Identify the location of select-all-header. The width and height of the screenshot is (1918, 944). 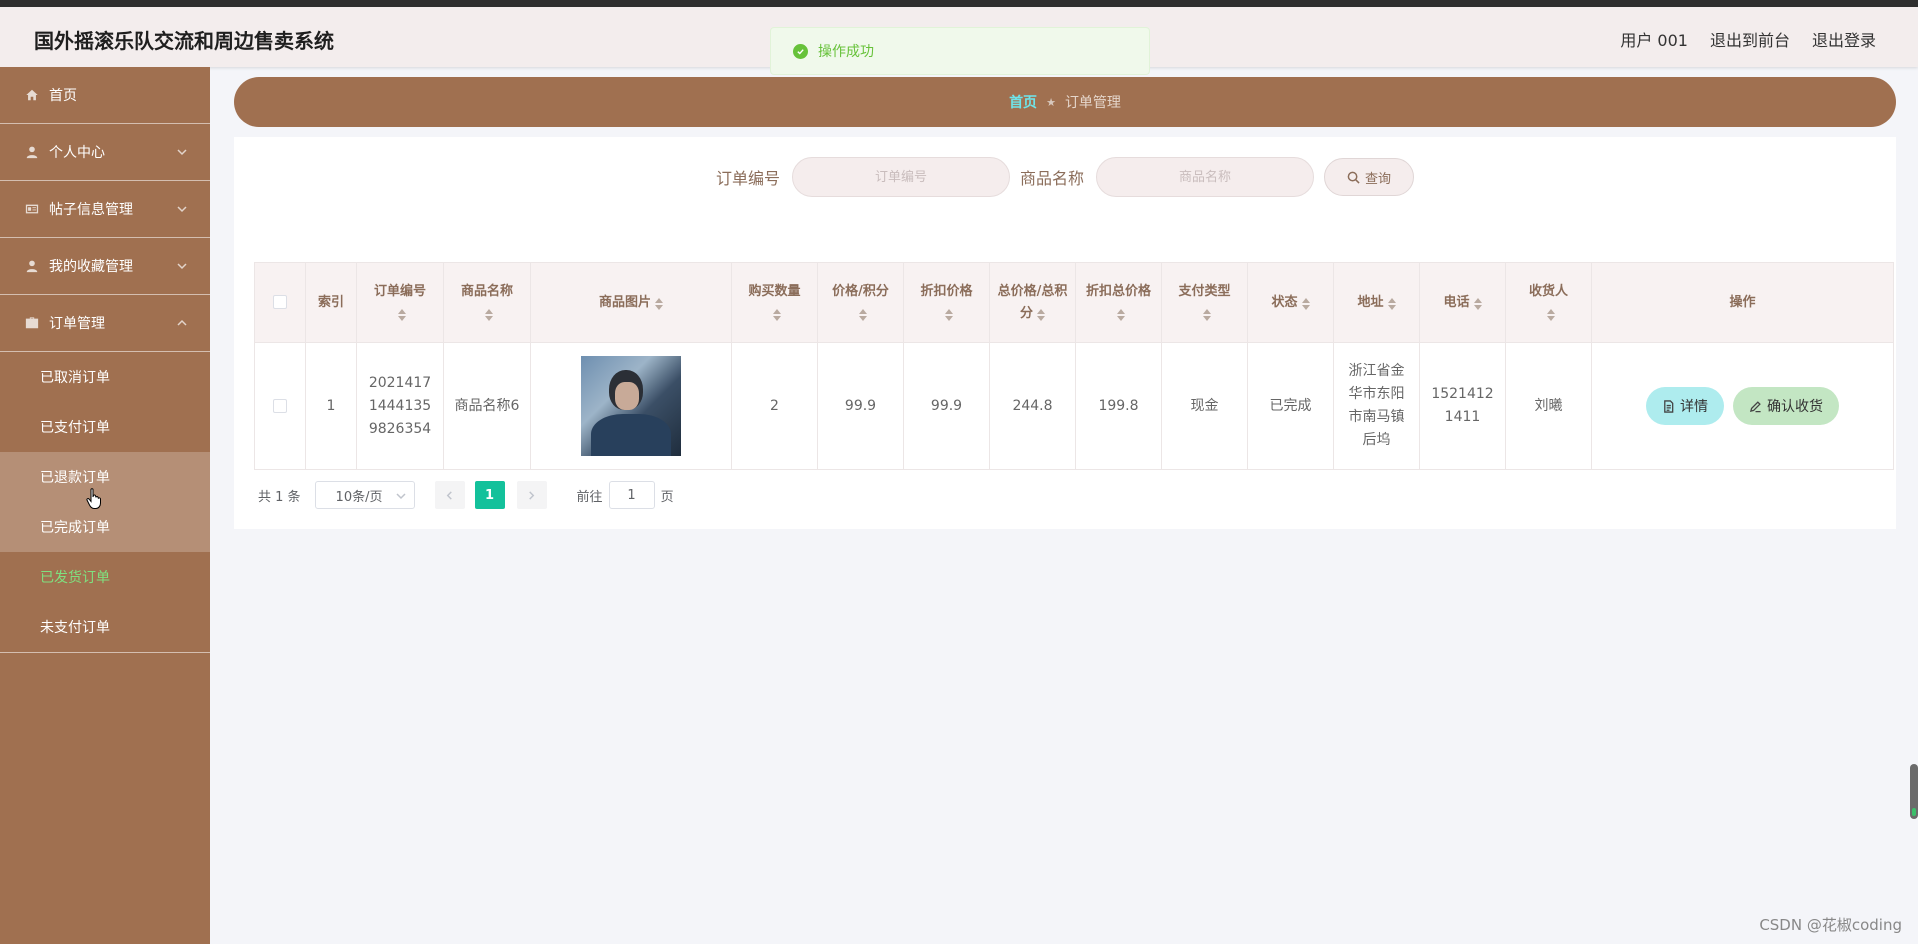
(280, 302).